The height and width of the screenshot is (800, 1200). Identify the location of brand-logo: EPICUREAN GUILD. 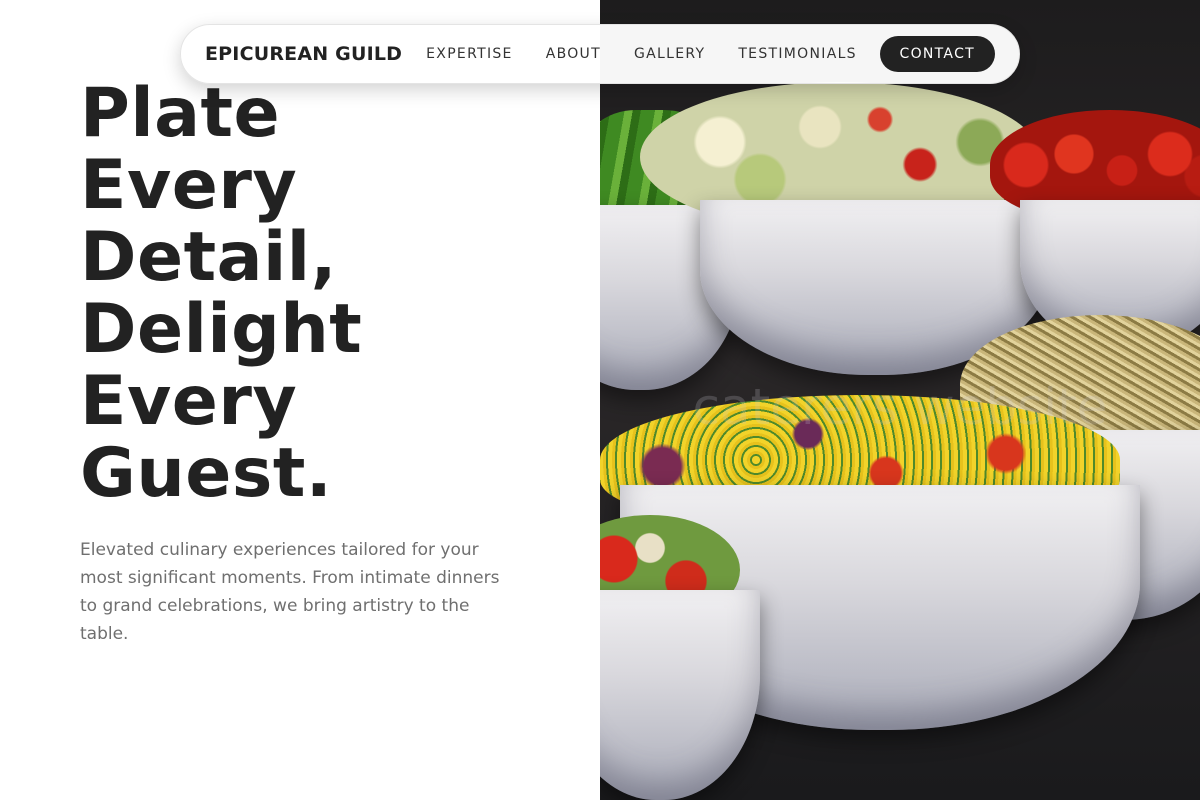
(303, 54).